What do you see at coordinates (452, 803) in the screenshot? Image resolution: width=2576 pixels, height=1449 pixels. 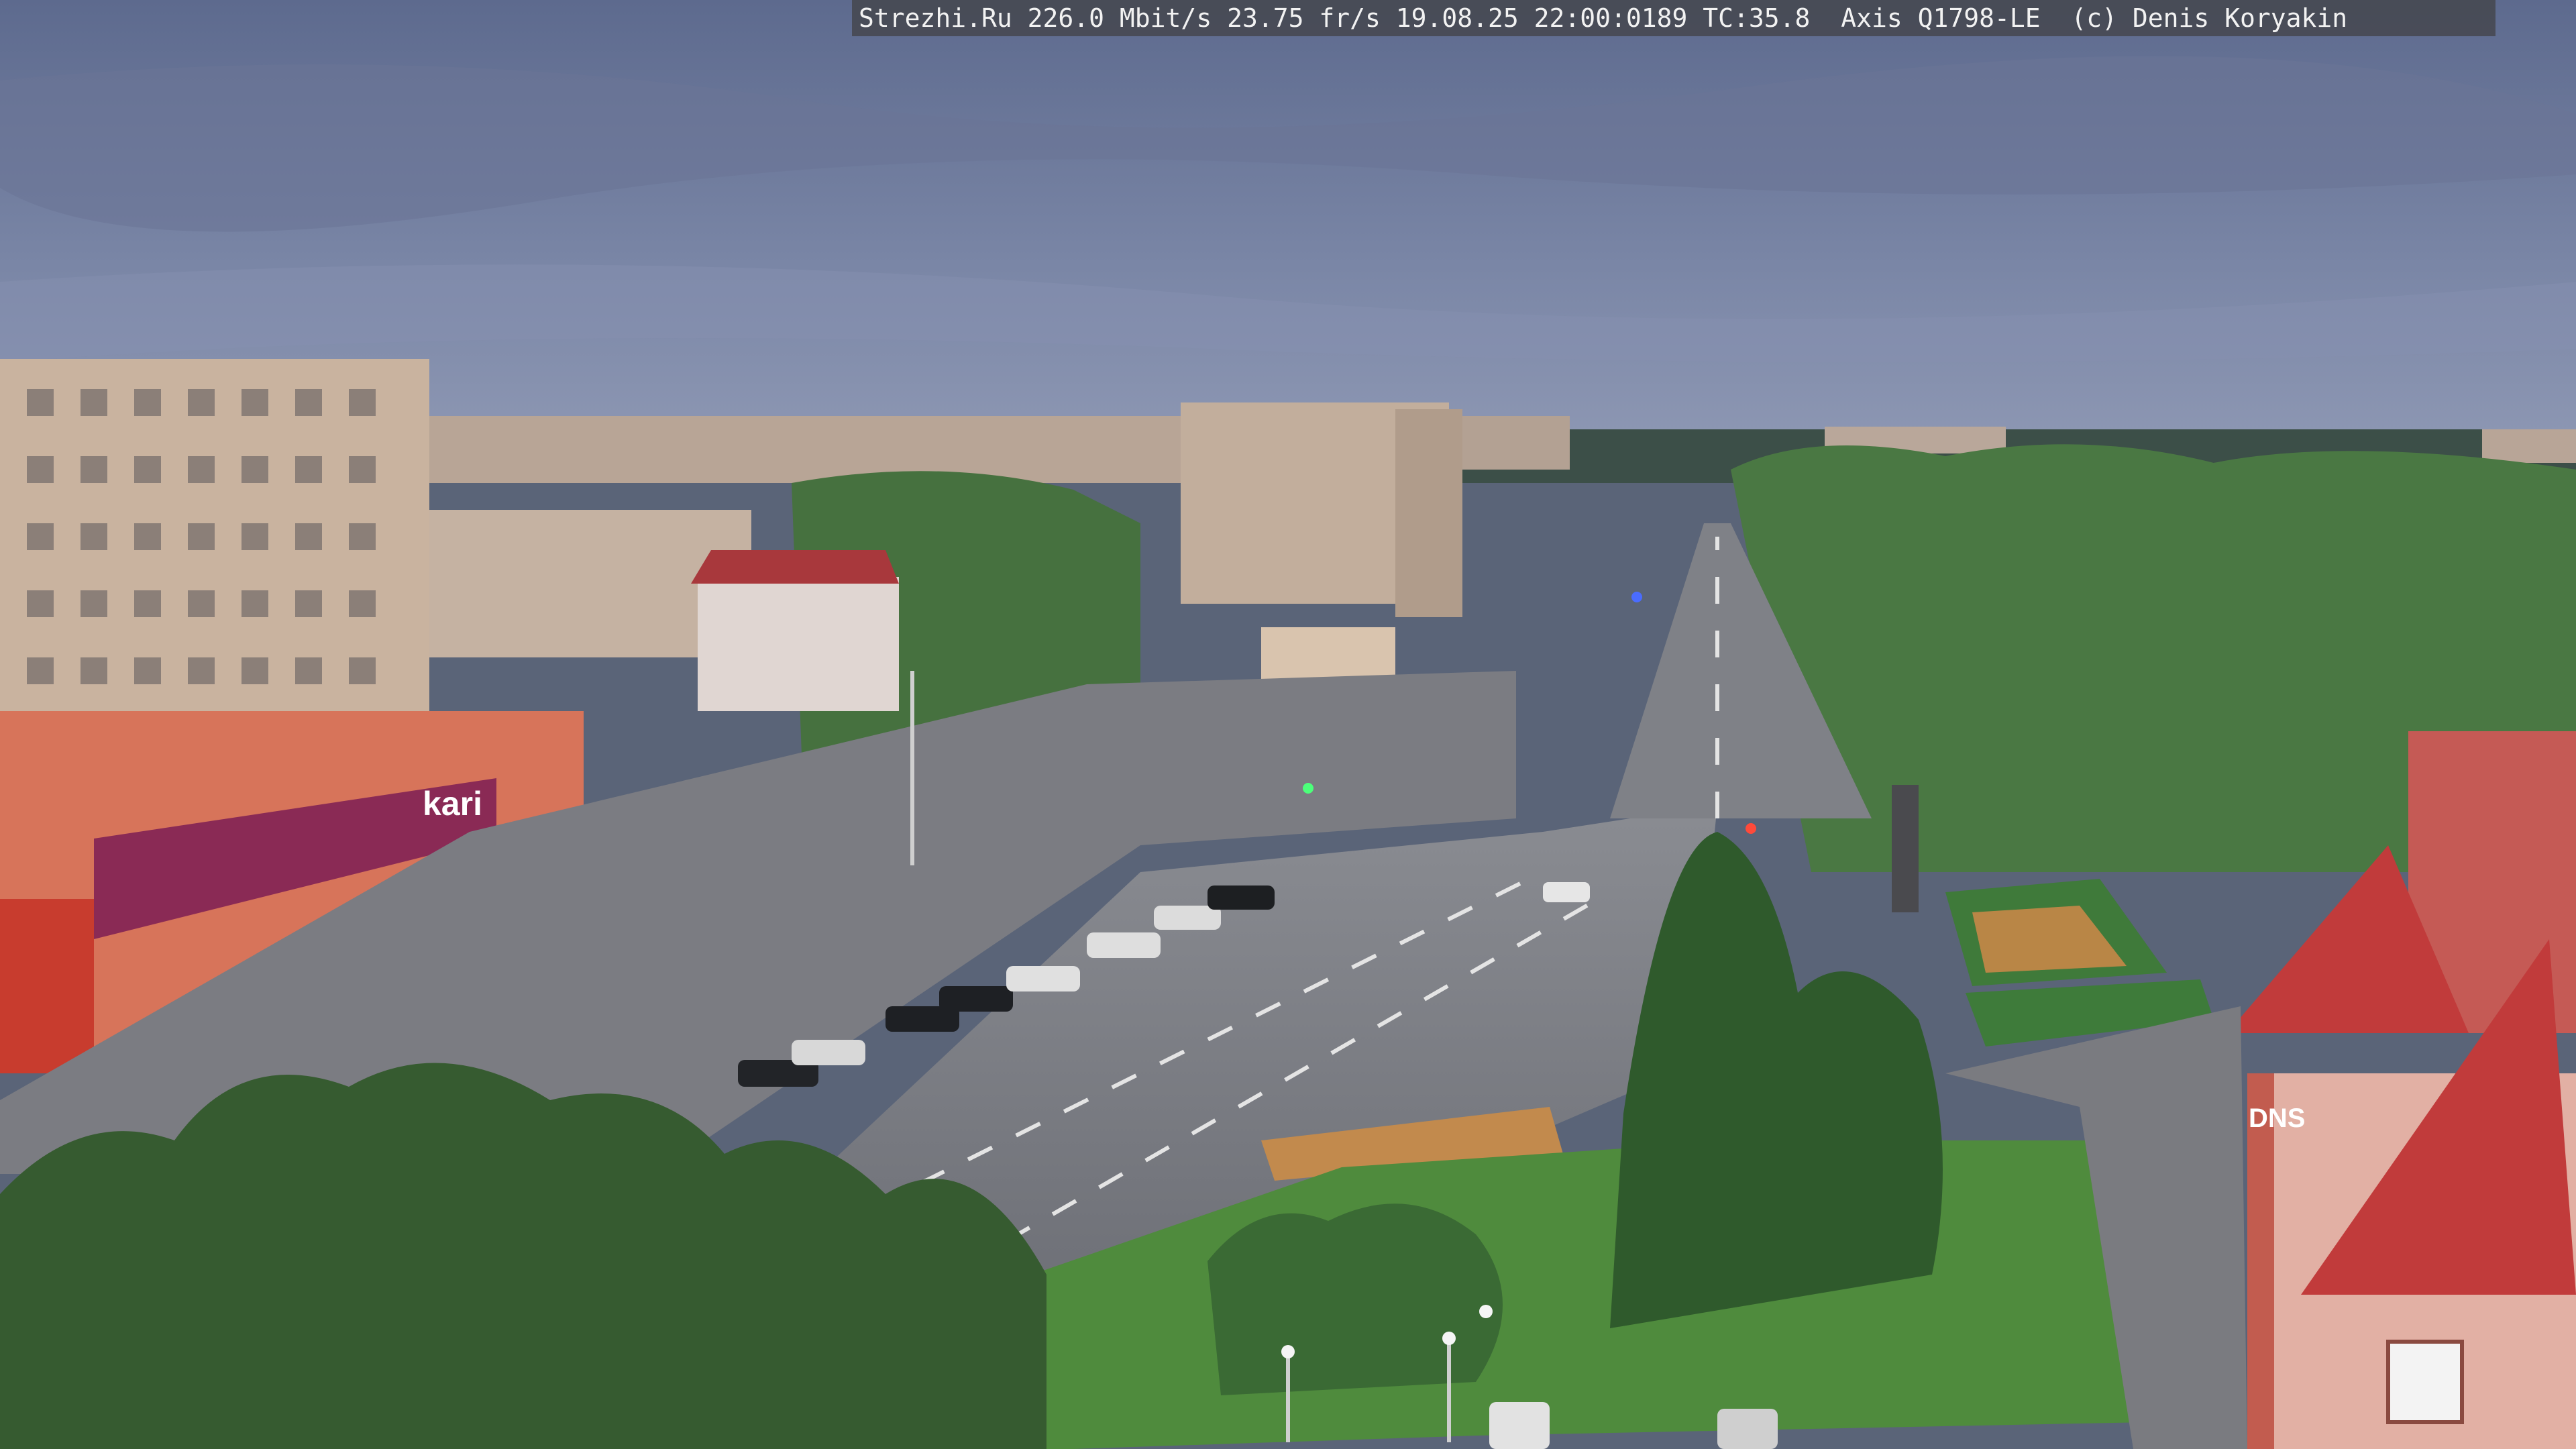 I see `kari-sign: kari` at bounding box center [452, 803].